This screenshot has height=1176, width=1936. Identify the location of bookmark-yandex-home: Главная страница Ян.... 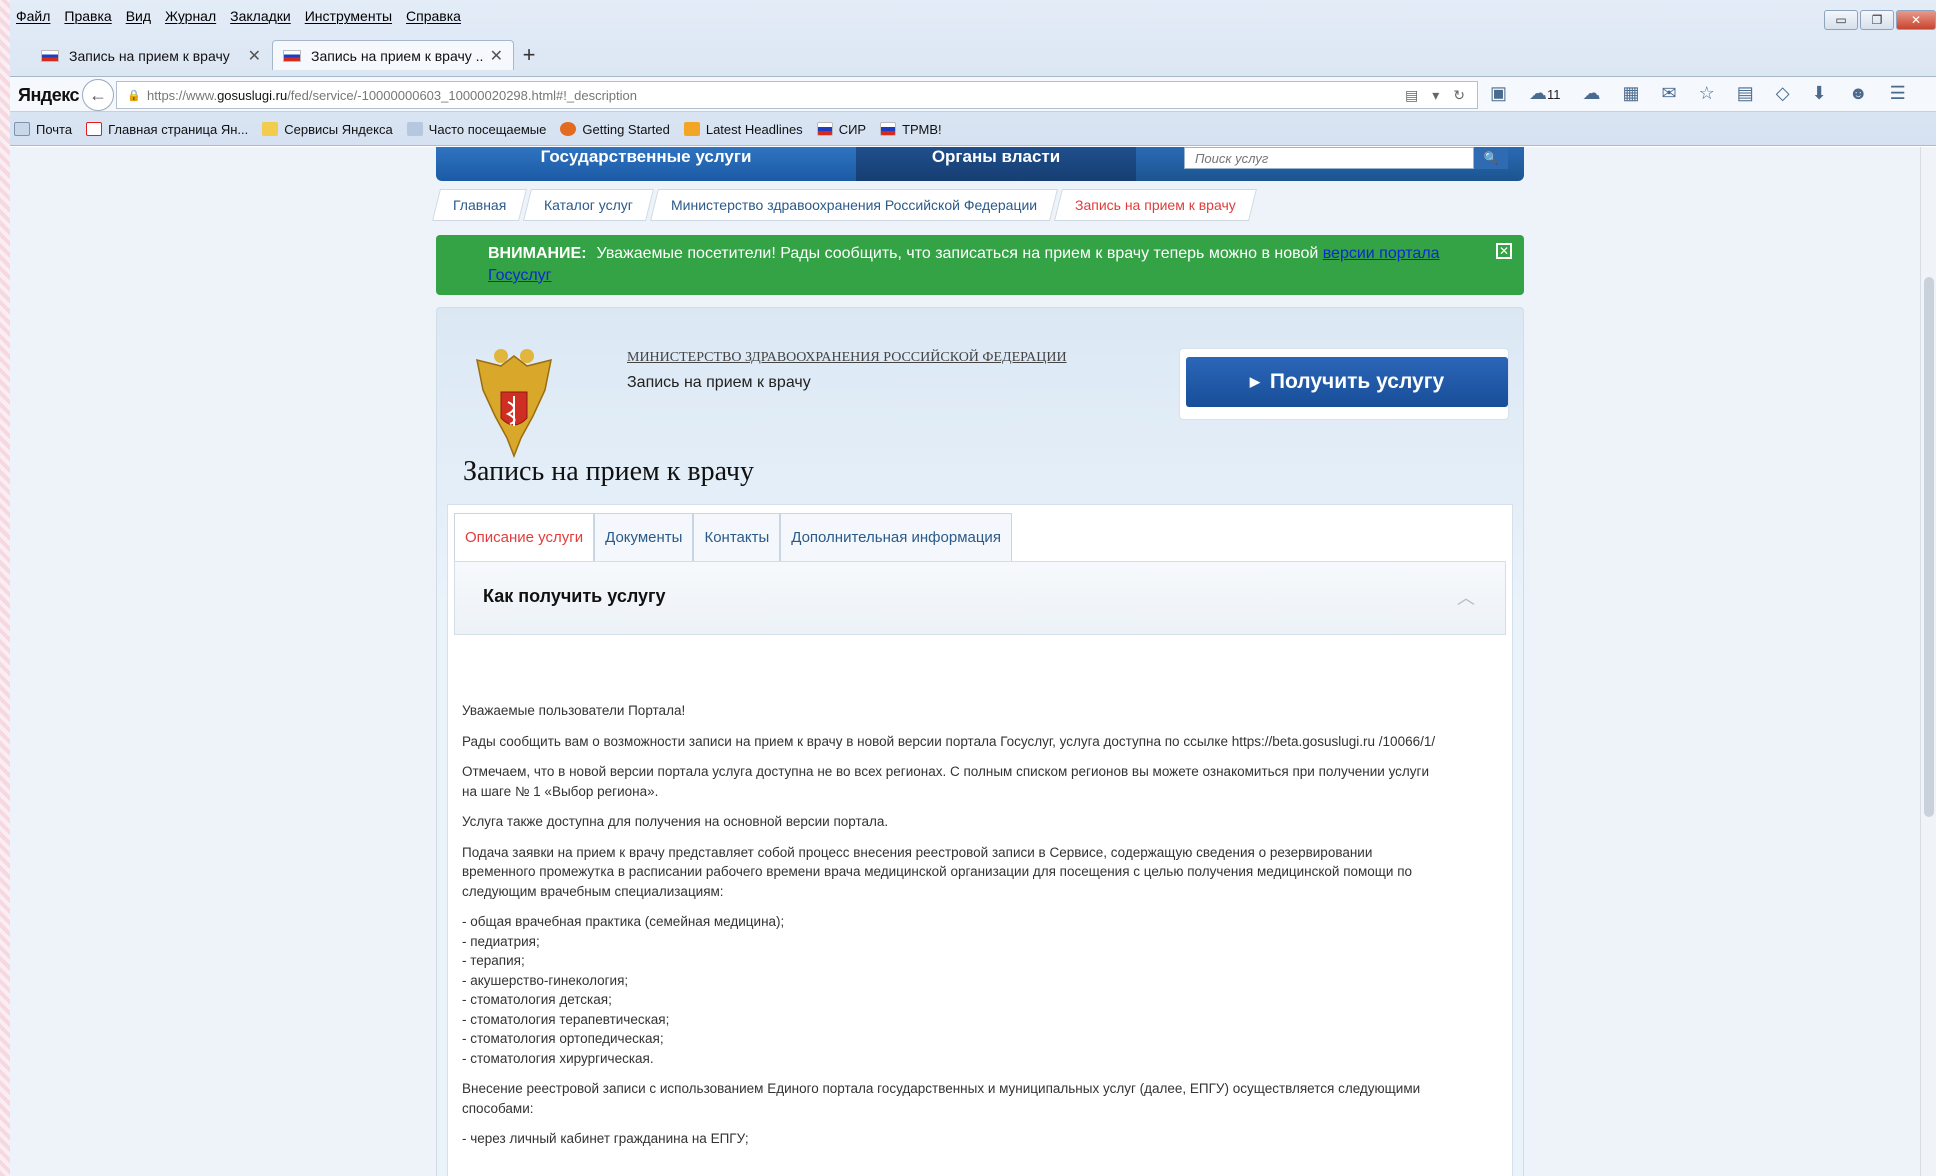
(167, 129).